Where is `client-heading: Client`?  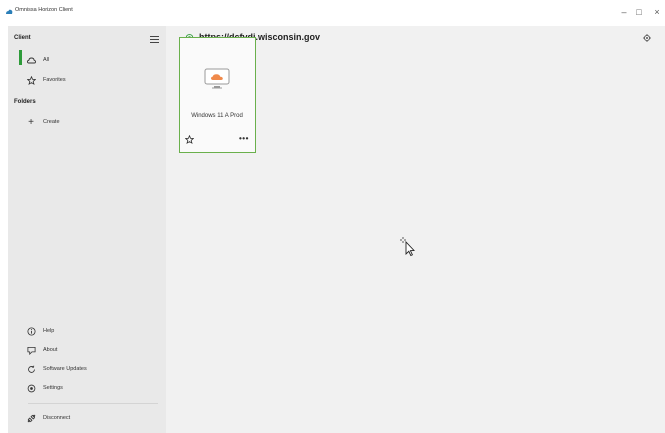
client-heading: Client is located at coordinates (22, 38).